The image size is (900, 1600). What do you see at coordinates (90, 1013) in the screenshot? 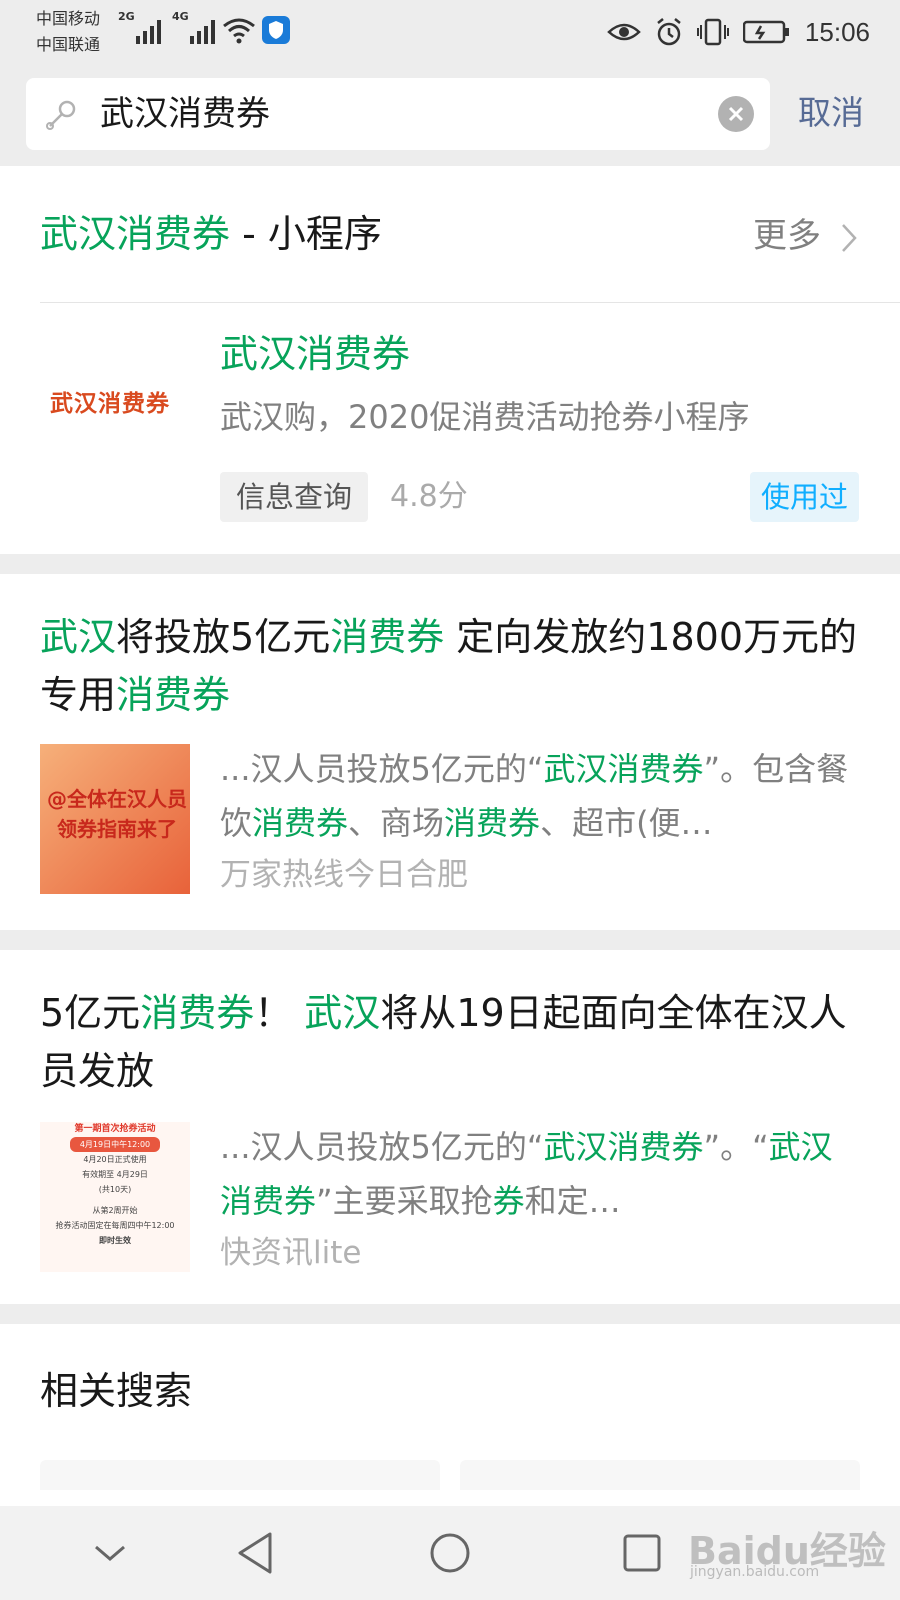
I see `text-run: 5亿元` at bounding box center [90, 1013].